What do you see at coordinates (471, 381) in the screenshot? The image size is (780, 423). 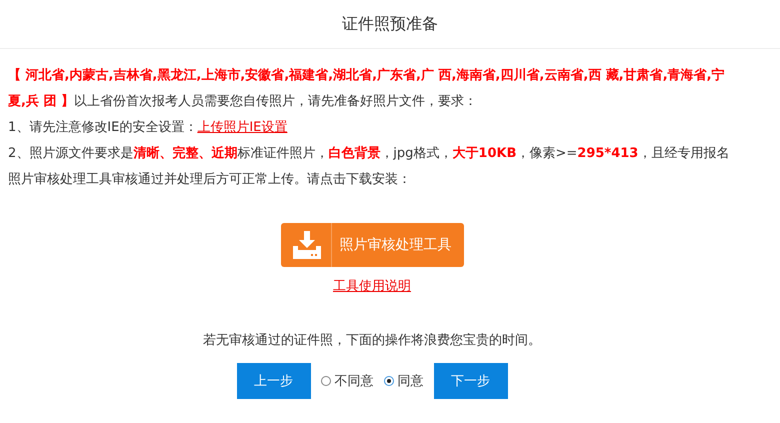 I see `next-button: 下一步` at bounding box center [471, 381].